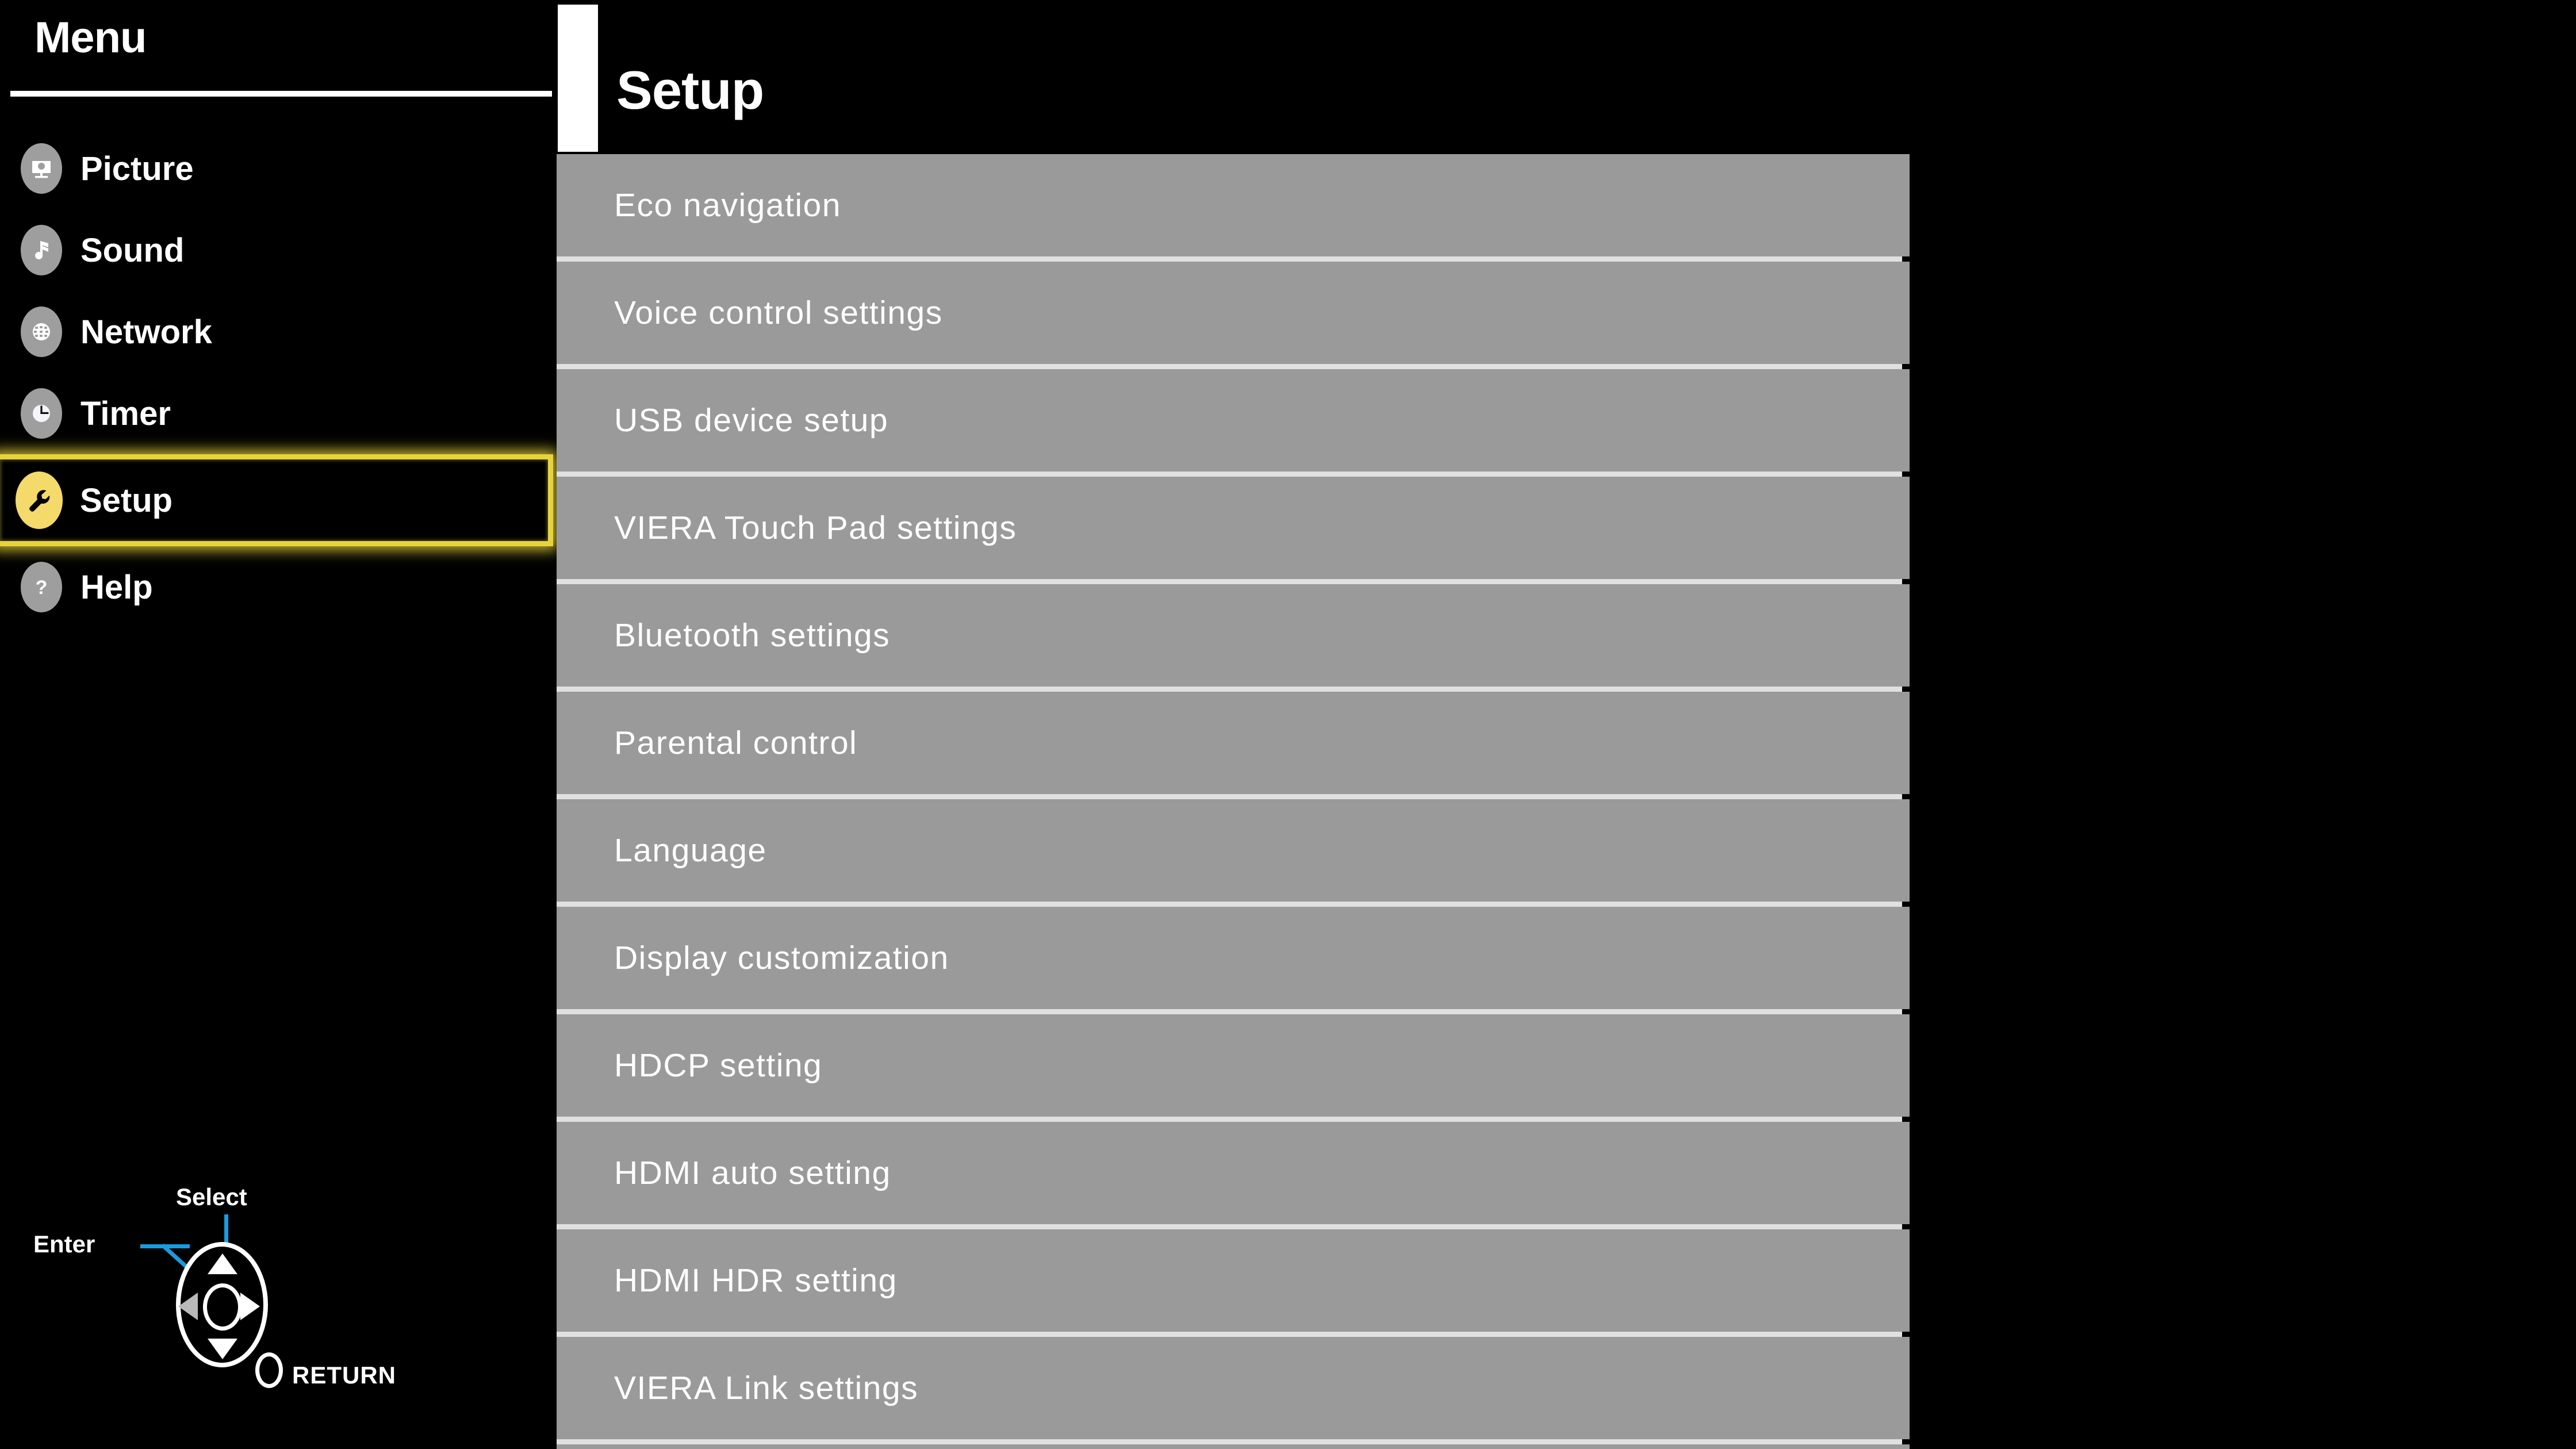  What do you see at coordinates (276, 413) in the screenshot?
I see `sidebar-item-timer: Timer` at bounding box center [276, 413].